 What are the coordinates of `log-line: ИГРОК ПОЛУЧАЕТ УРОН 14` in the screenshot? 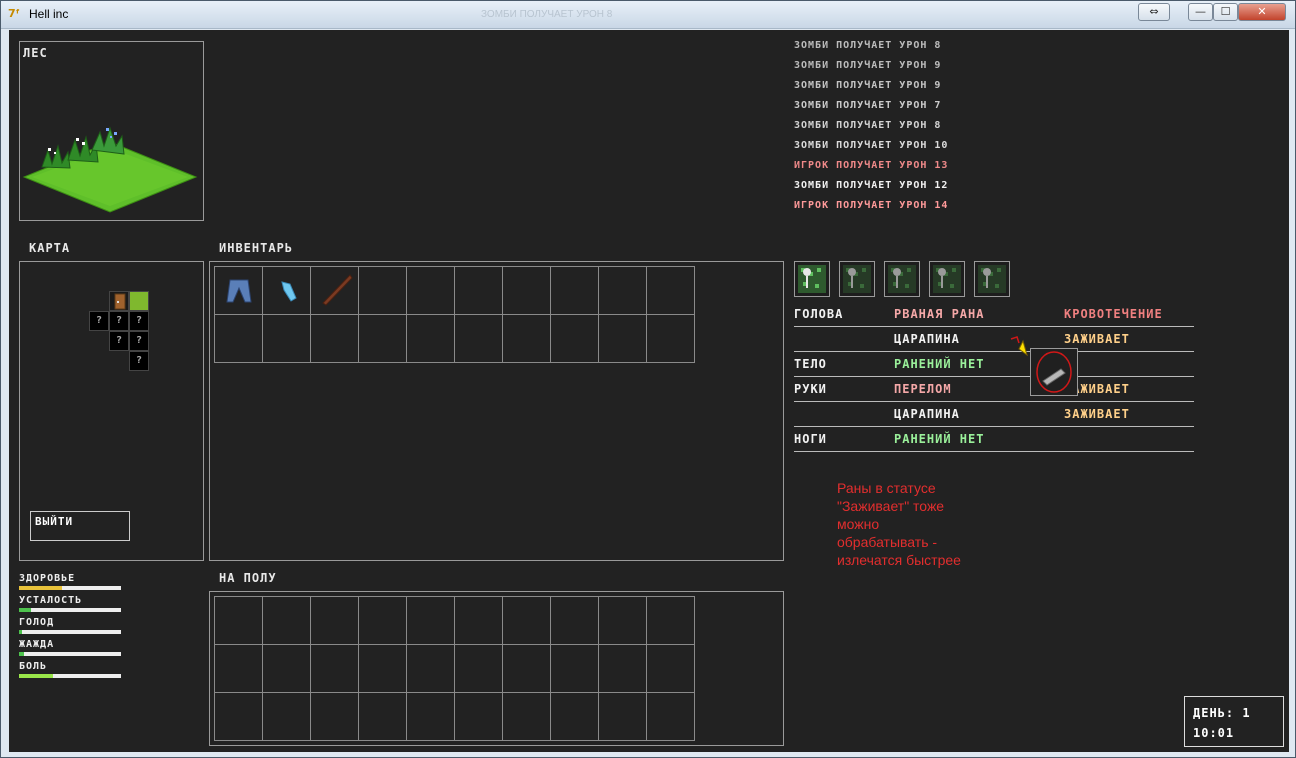 It's located at (871, 205).